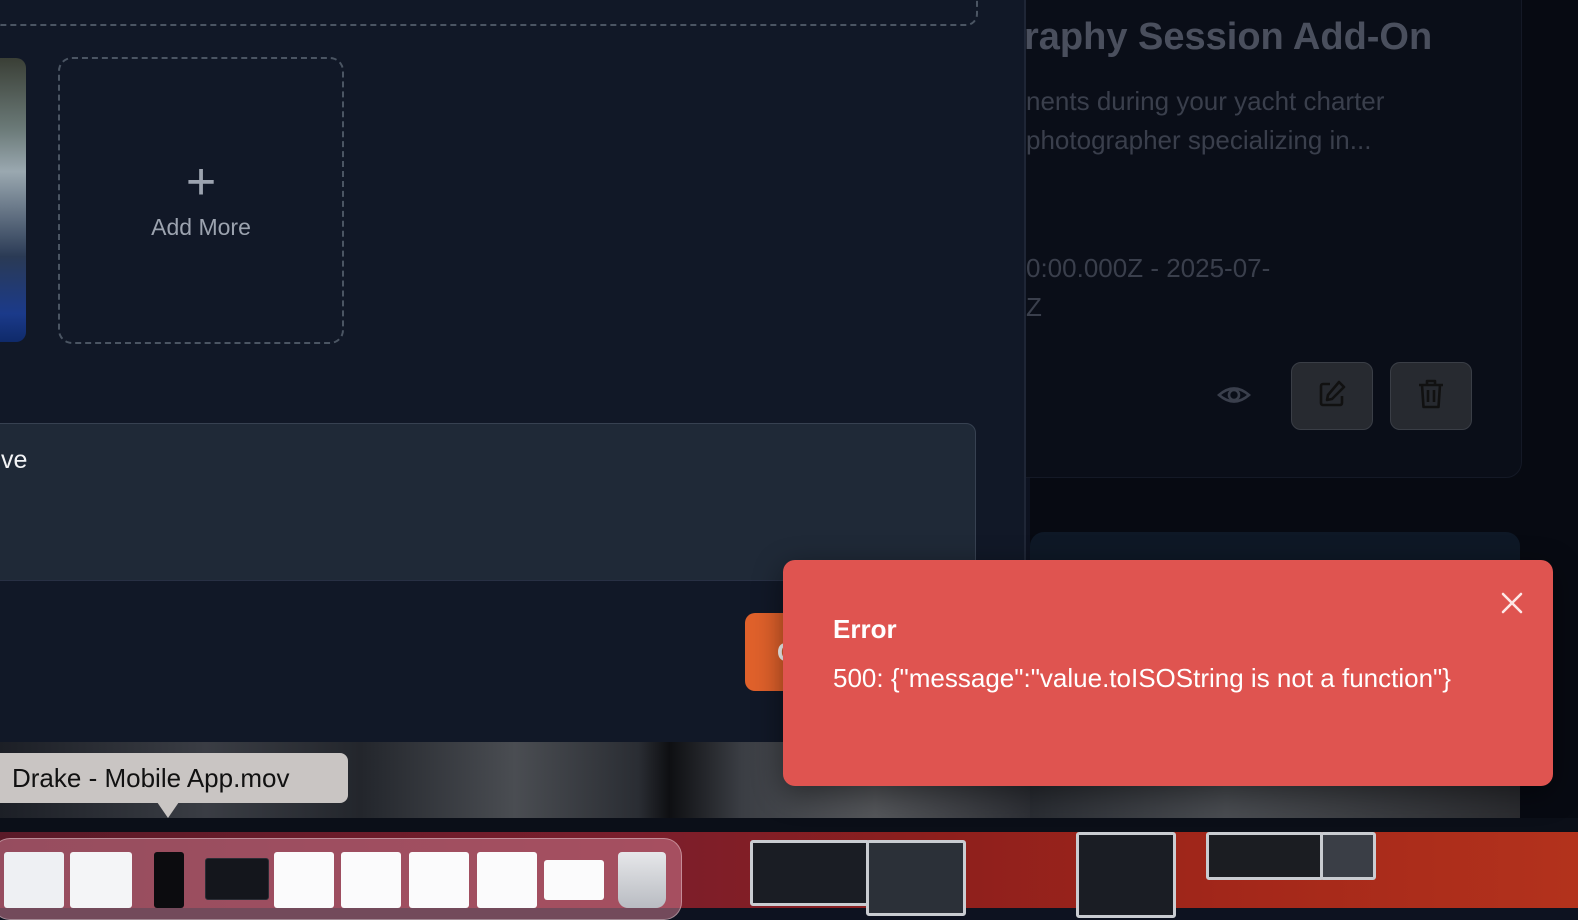 The image size is (1578, 920). I want to click on edit-icon, so click(1332, 396).